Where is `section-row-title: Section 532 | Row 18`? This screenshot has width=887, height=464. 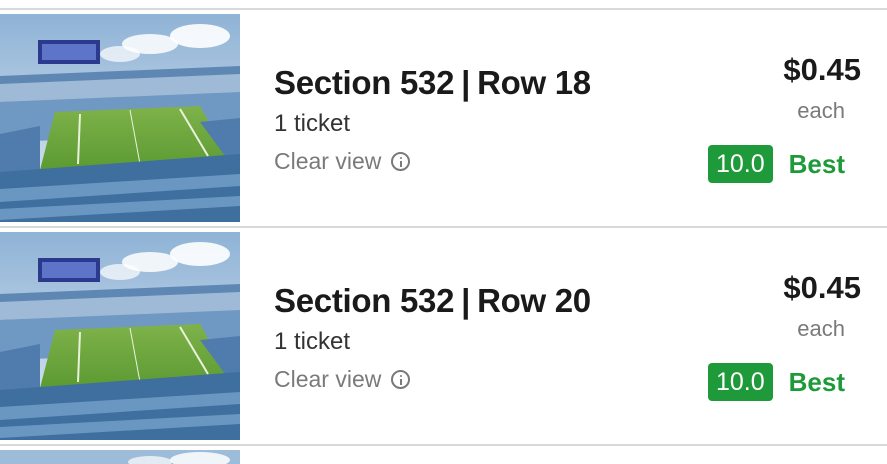
section-row-title: Section 532 | Row 18 is located at coordinates (432, 83).